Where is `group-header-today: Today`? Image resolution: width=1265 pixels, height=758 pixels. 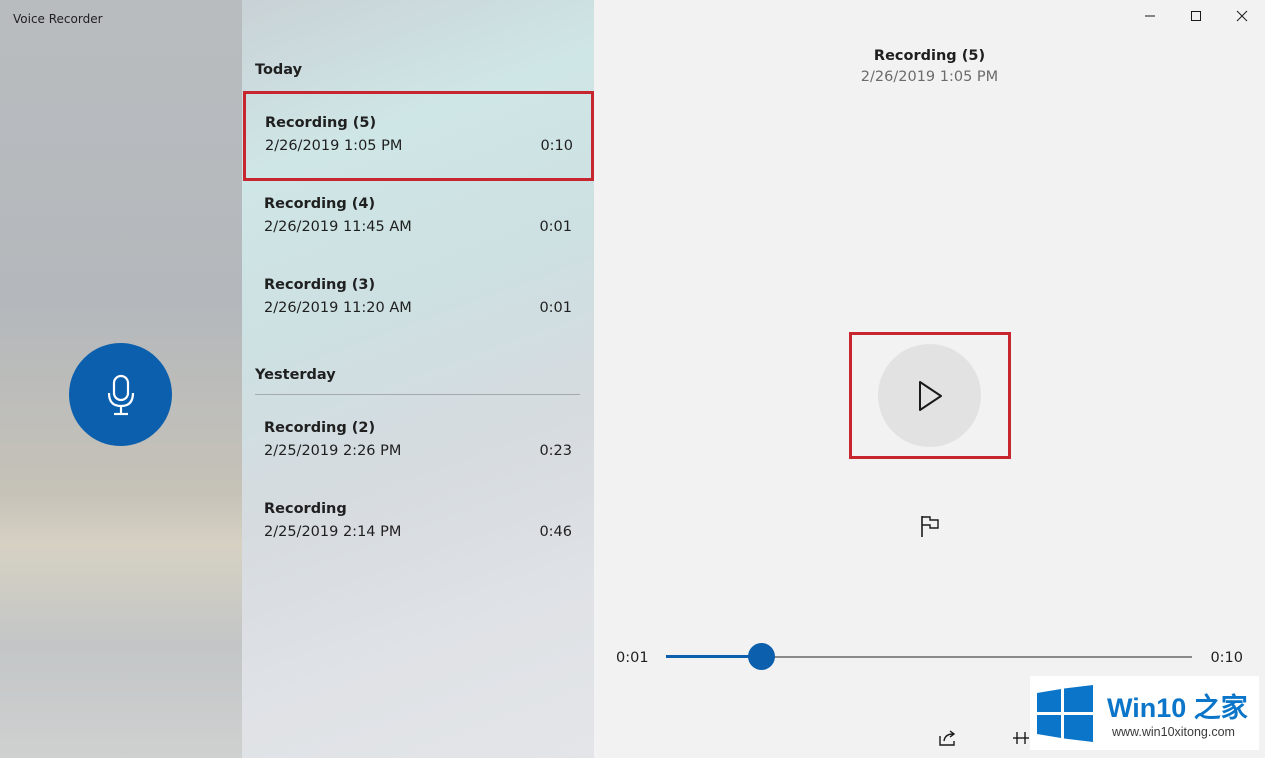
group-header-today: Today is located at coordinates (279, 70).